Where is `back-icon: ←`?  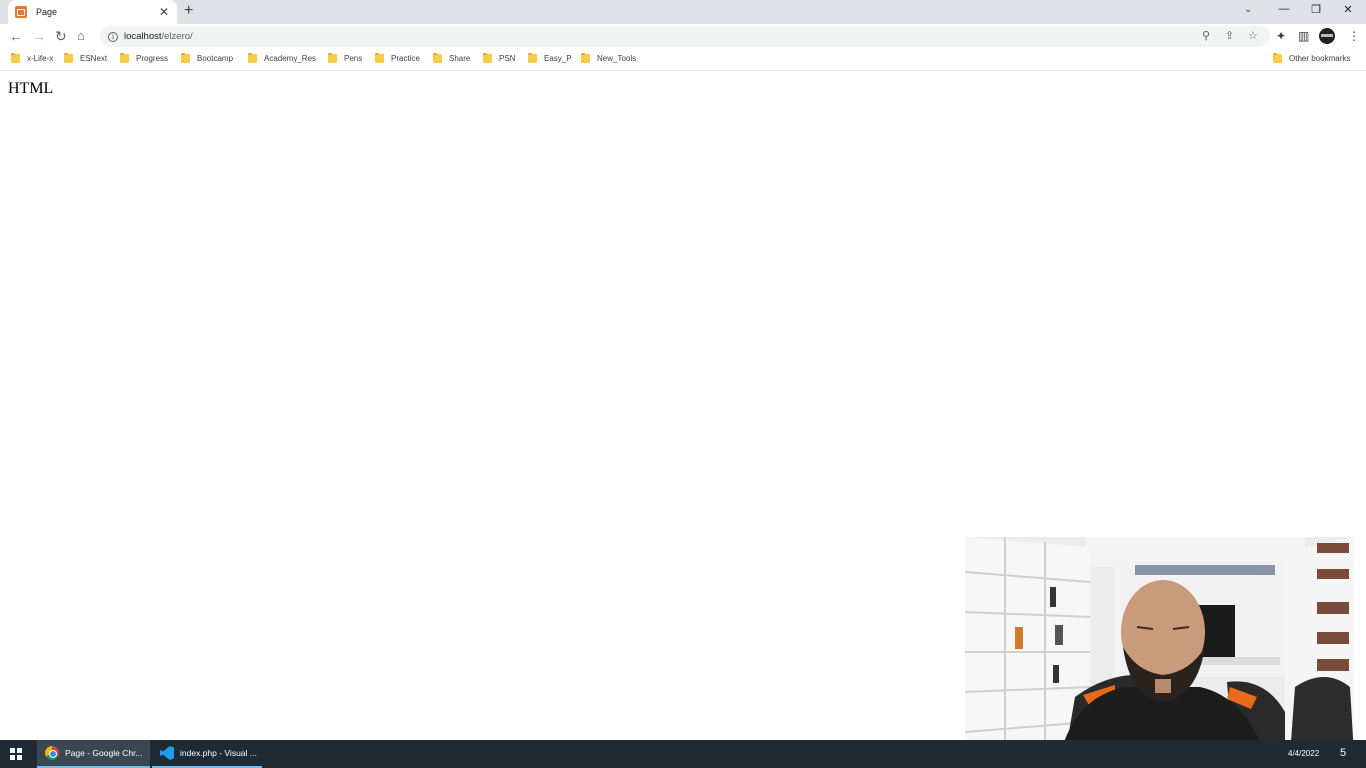 back-icon: ← is located at coordinates (16, 36).